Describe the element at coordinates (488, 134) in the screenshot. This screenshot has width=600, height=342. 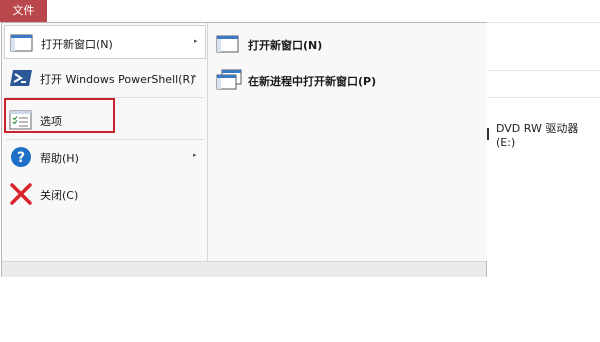
I see `drive-icon-edge` at that location.